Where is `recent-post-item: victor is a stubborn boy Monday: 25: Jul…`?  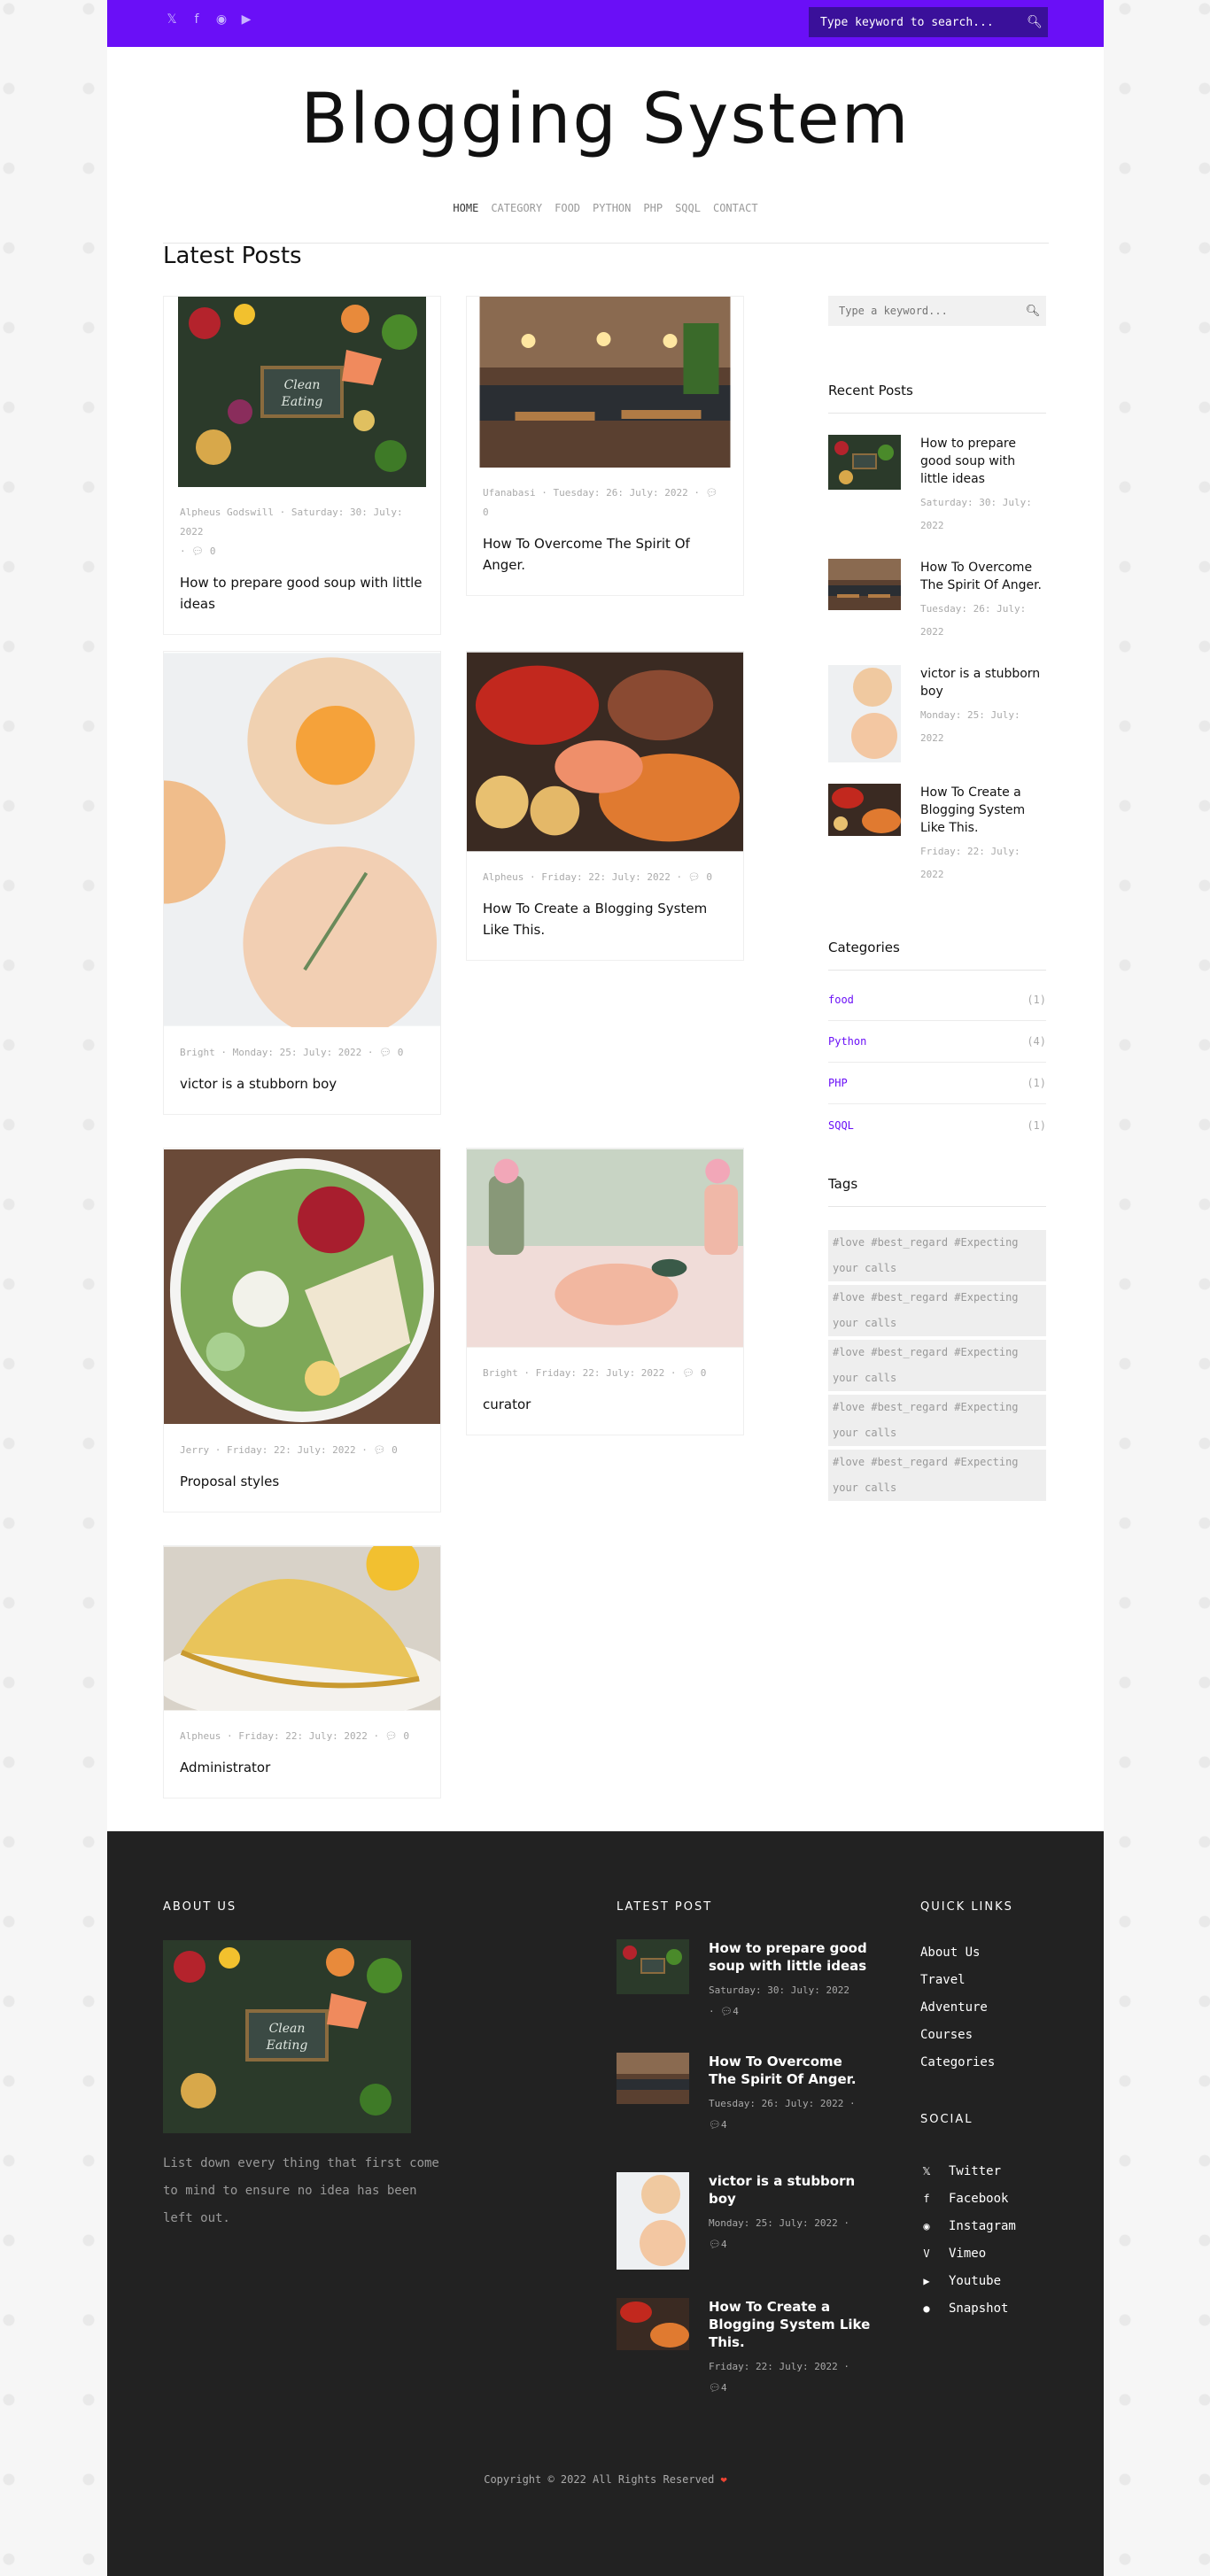
recent-post-item: victor is a stubborn boy Monday: 25: Jul… is located at coordinates (937, 713).